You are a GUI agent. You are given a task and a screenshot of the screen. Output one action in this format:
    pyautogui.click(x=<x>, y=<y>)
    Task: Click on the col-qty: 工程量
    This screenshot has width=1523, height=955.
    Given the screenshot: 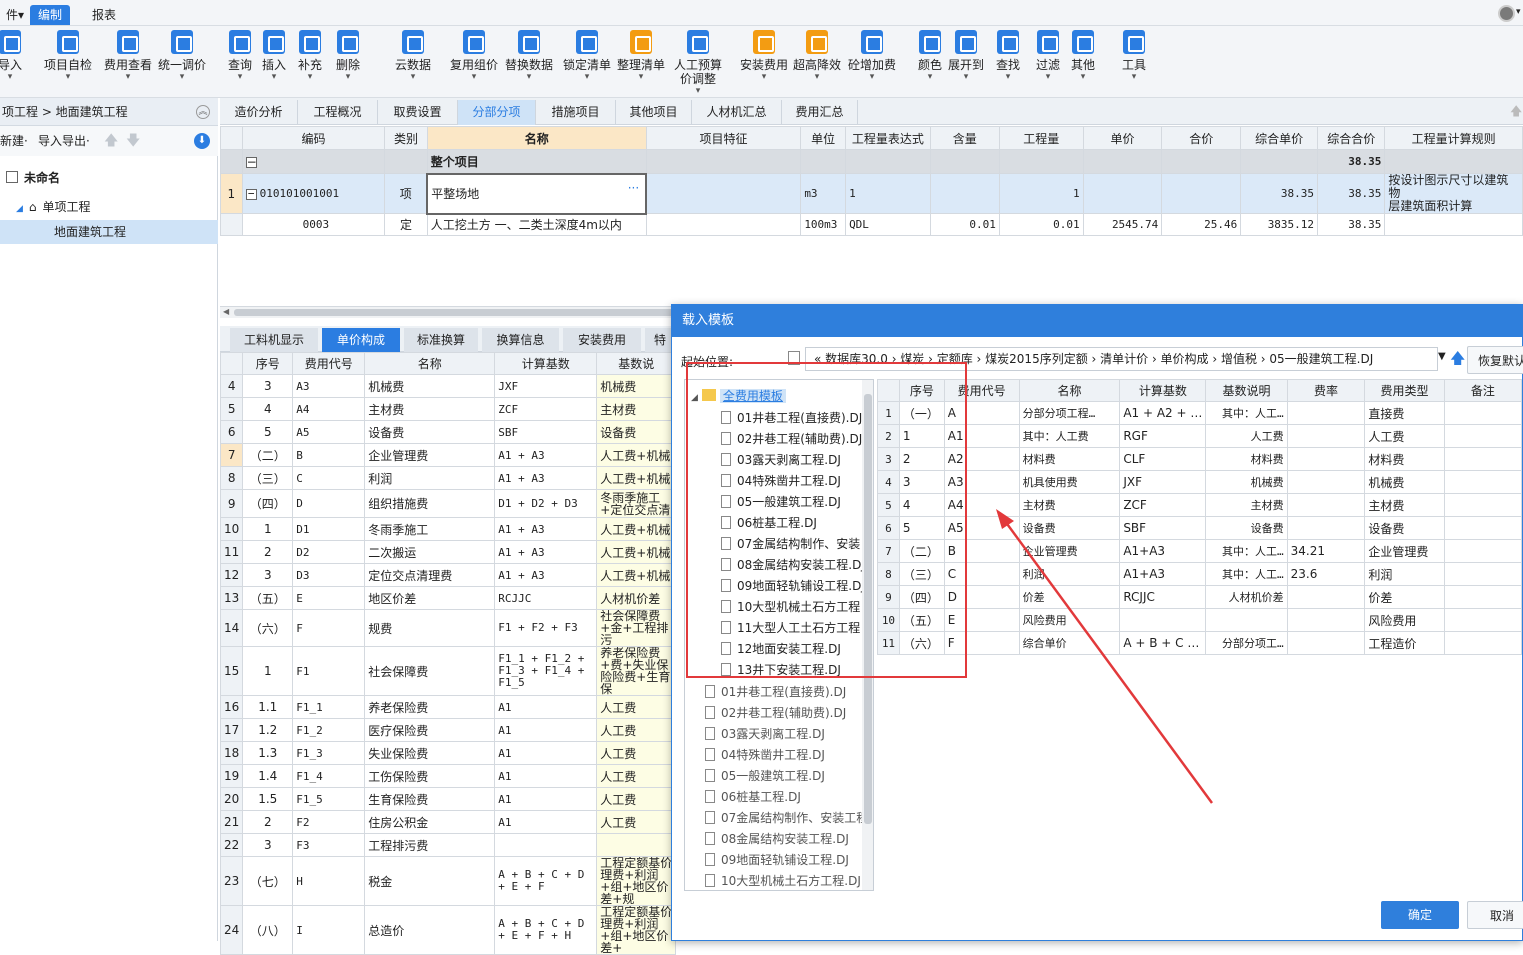 What is the action you would take?
    pyautogui.click(x=1041, y=138)
    